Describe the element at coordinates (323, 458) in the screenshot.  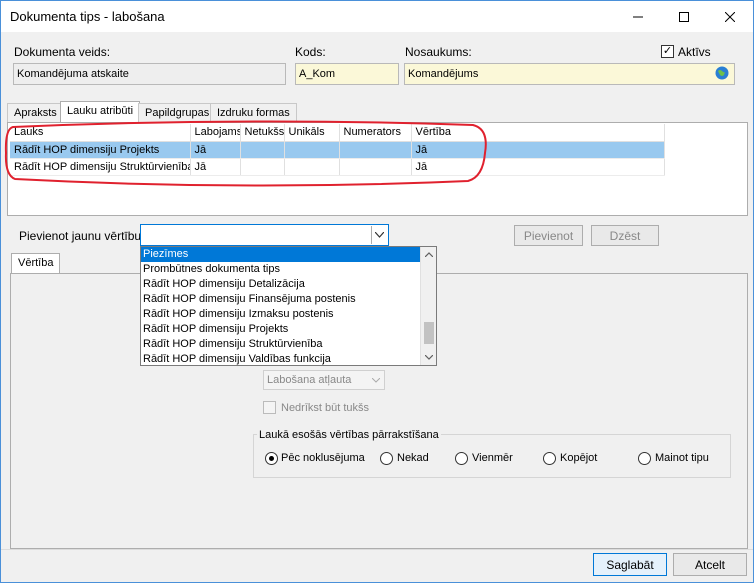
I see `radio-default-label: Pēc noklusējuma` at that location.